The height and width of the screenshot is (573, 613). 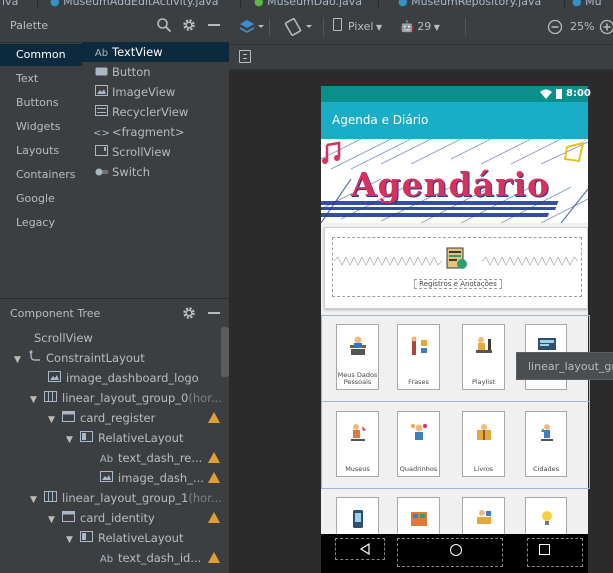 What do you see at coordinates (101, 418) in the screenshot?
I see `tree-node-card-register: ▼ card_register` at bounding box center [101, 418].